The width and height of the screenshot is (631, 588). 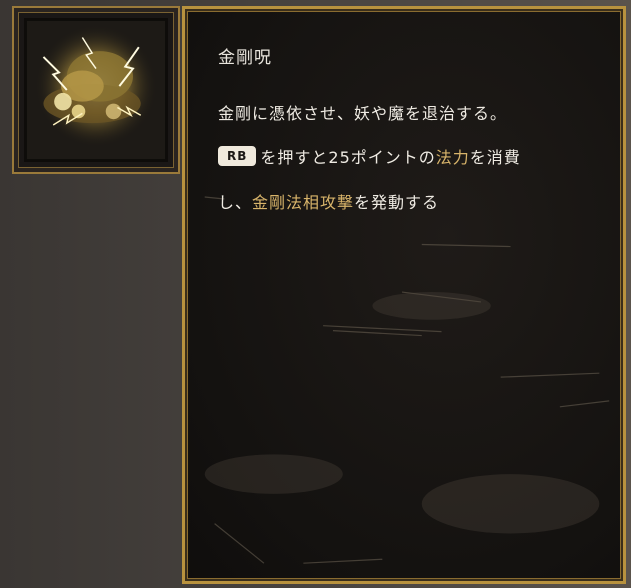 I want to click on vajra-thunder-icon, so click(x=96, y=90).